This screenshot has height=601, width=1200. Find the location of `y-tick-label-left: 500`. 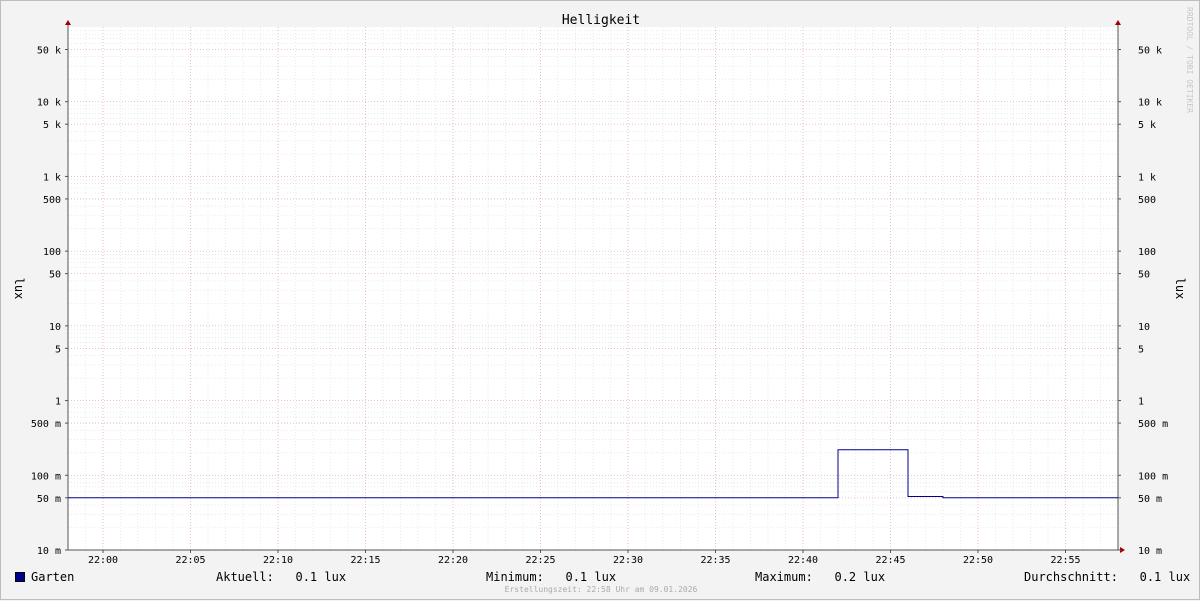

y-tick-label-left: 500 is located at coordinates (52, 200).